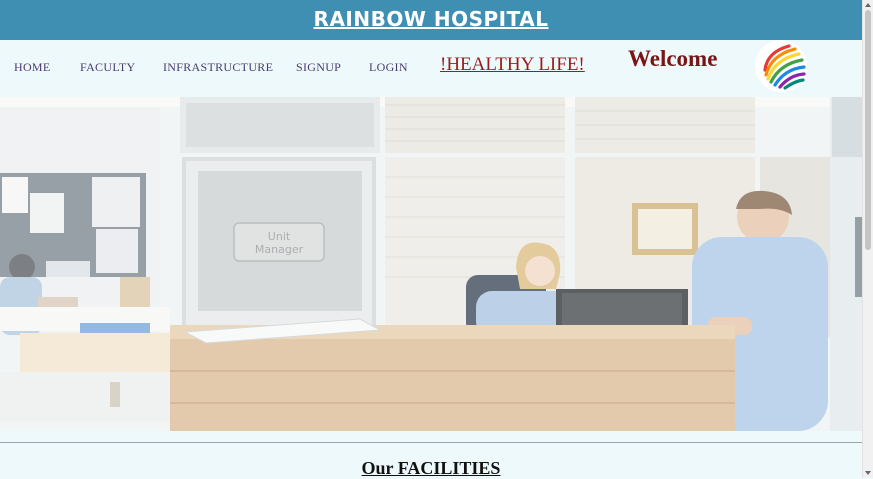 This screenshot has width=873, height=479. What do you see at coordinates (218, 67) in the screenshot?
I see `nav-infrastructure-link: INFRASTRUCTURE` at bounding box center [218, 67].